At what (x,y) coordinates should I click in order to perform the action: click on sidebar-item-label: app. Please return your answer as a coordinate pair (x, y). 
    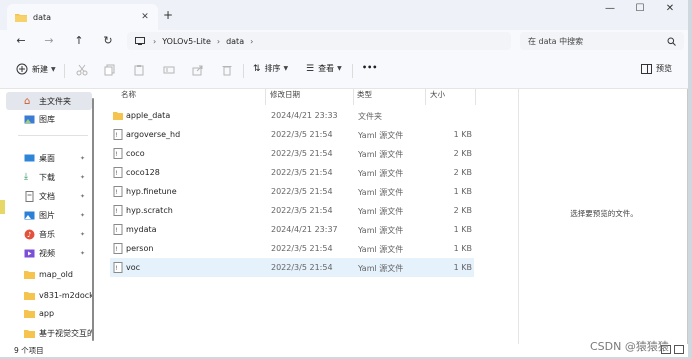
    Looking at the image, I should click on (47, 313).